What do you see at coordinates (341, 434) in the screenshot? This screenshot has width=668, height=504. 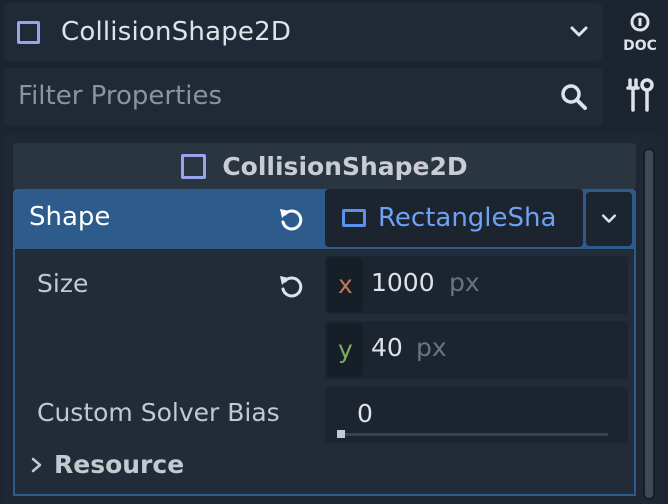 I see `slider-grabber` at bounding box center [341, 434].